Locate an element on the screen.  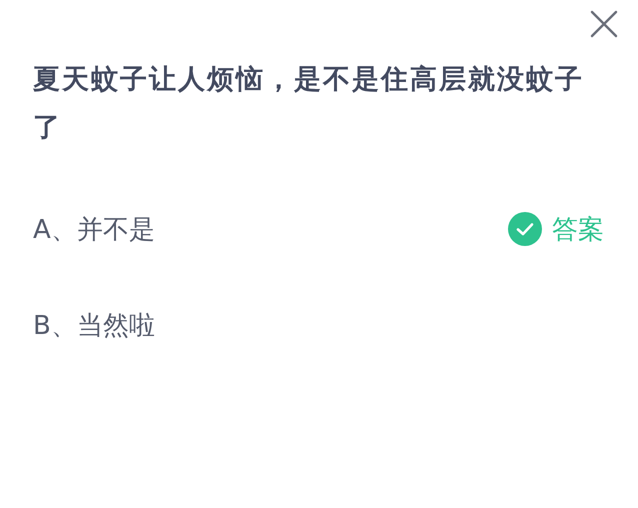
close-icon is located at coordinates (604, 24).